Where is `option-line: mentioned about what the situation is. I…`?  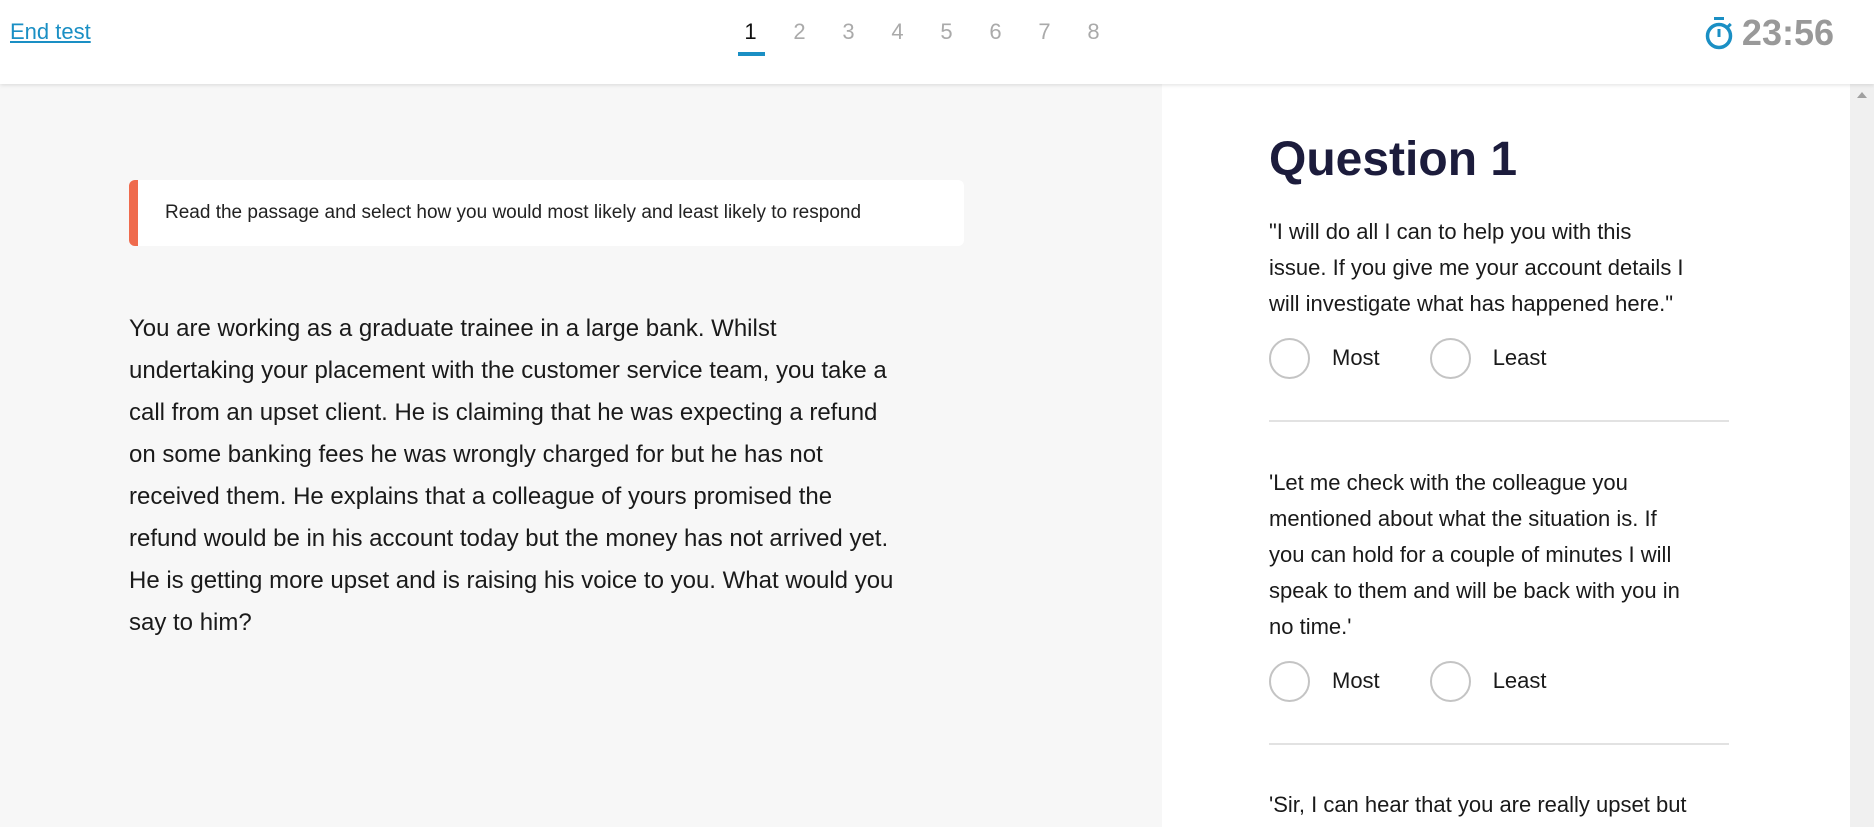
option-line: mentioned about what the situation is. I… is located at coordinates (1463, 518).